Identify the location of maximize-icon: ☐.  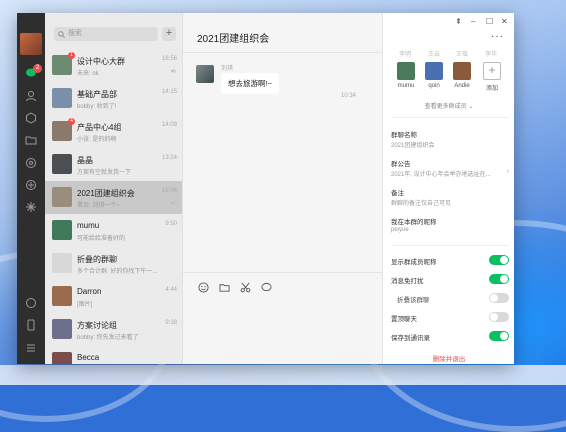
(489, 21).